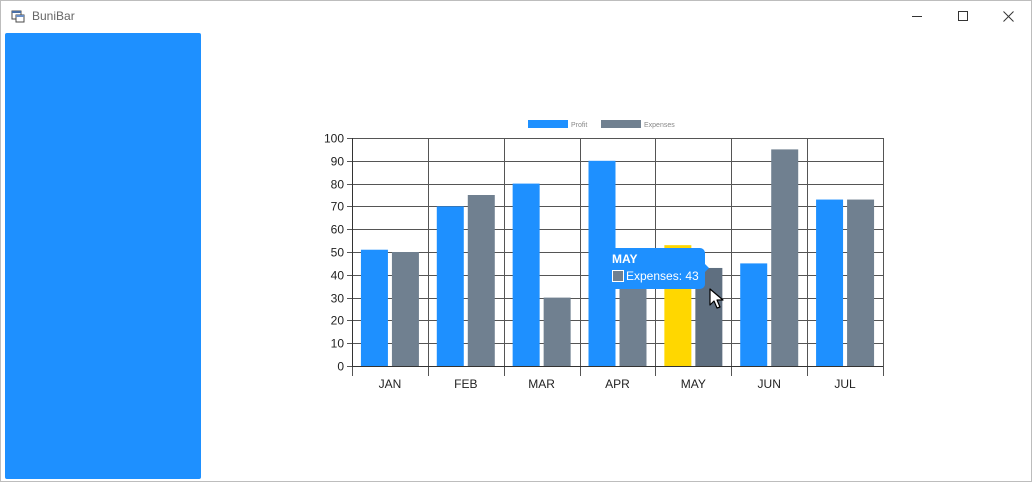  What do you see at coordinates (338, 299) in the screenshot?
I see `y-tick-label: 30` at bounding box center [338, 299].